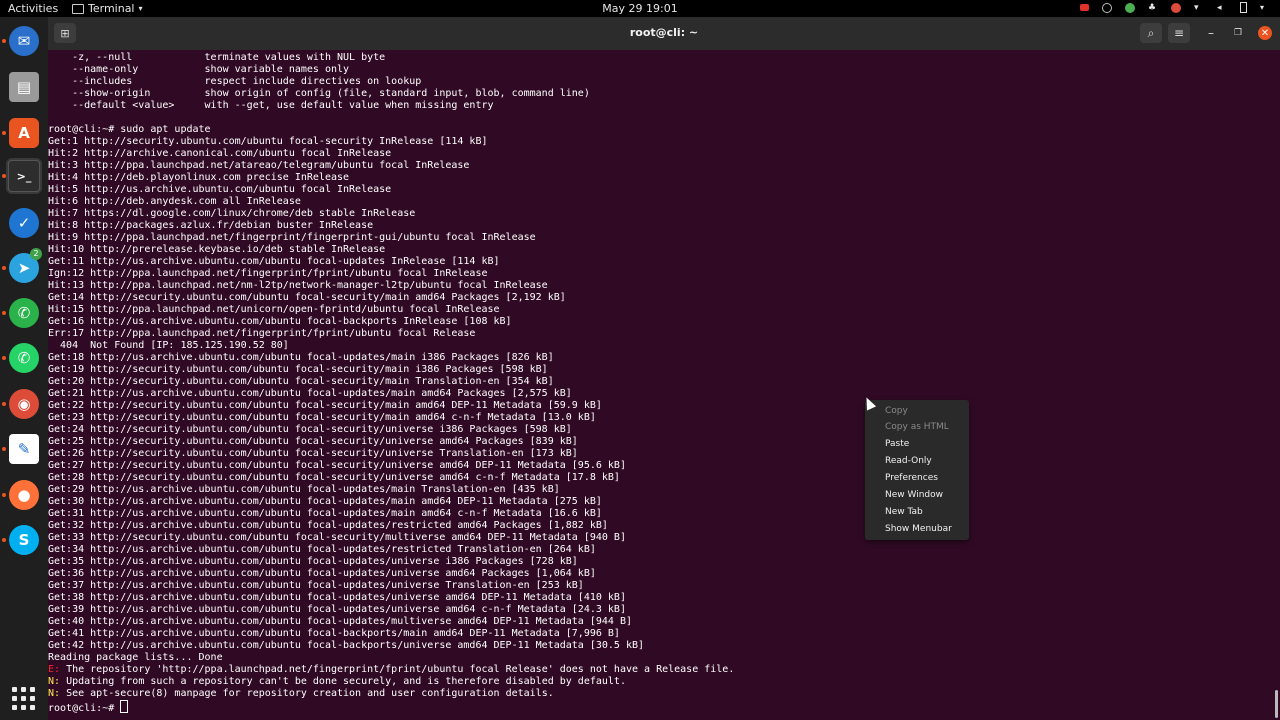  I want to click on app-menu-label: Terminal, so click(111, 8).